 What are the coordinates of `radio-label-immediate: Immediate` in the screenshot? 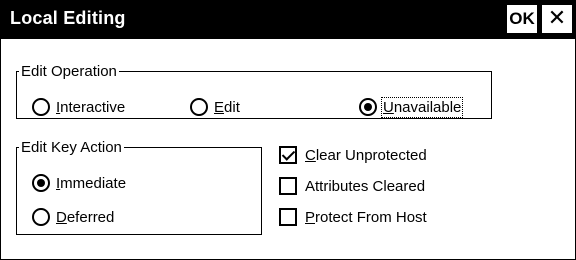 It's located at (91, 183).